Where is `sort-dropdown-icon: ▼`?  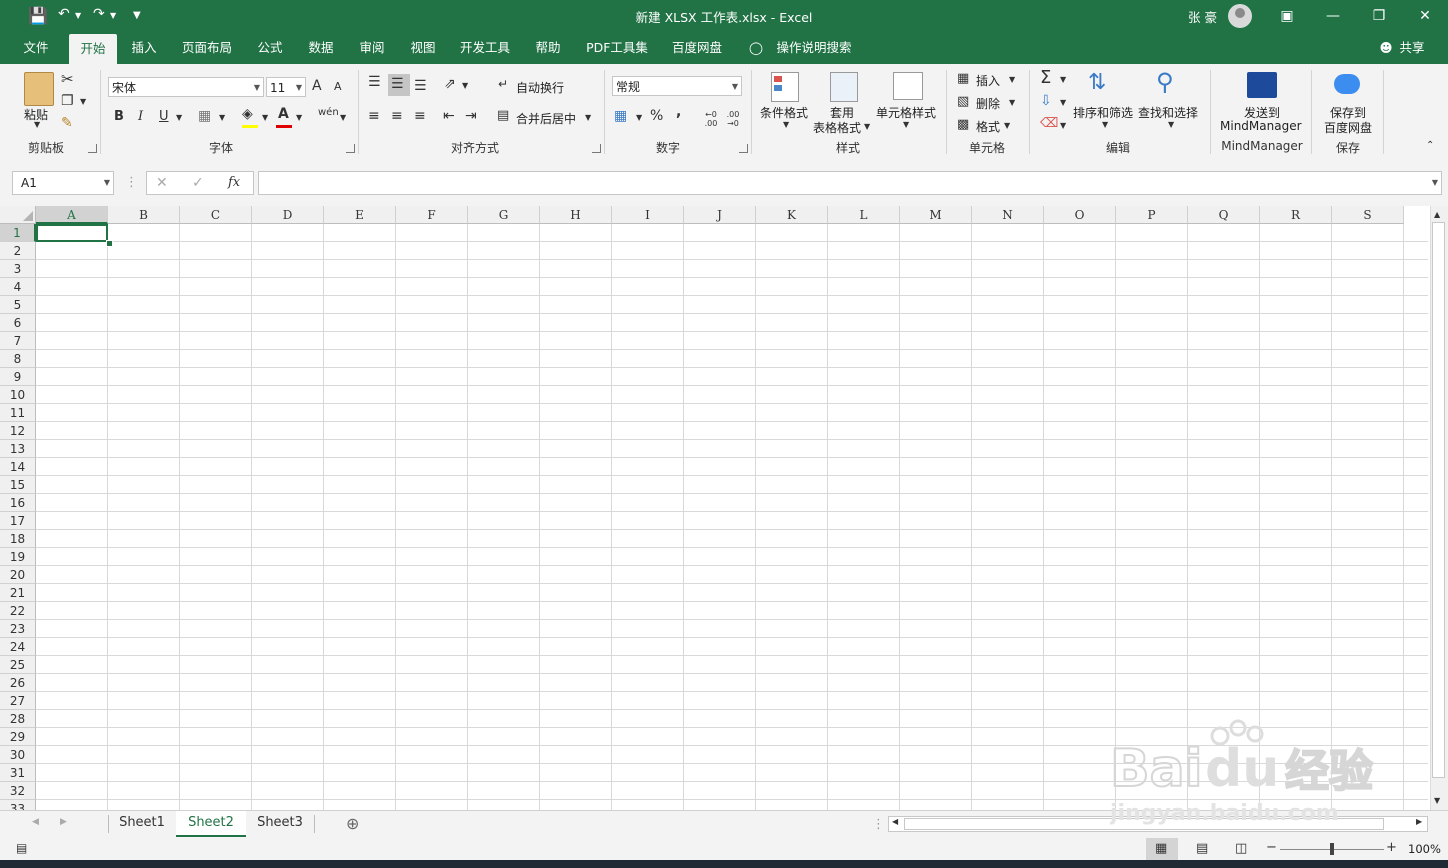 sort-dropdown-icon: ▼ is located at coordinates (1105, 124).